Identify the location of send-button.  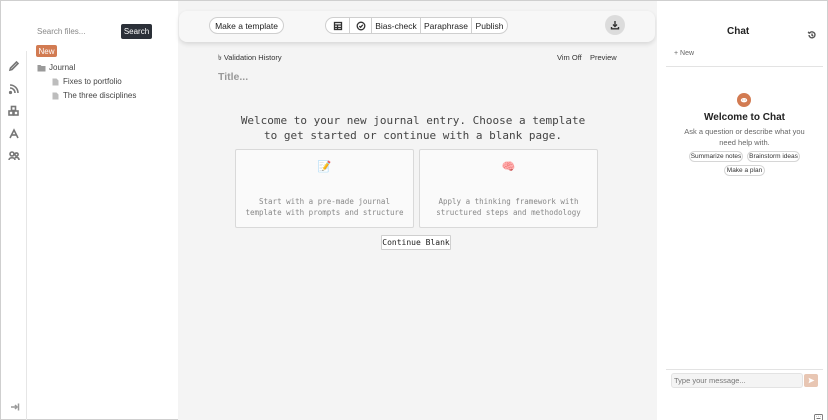
(811, 380).